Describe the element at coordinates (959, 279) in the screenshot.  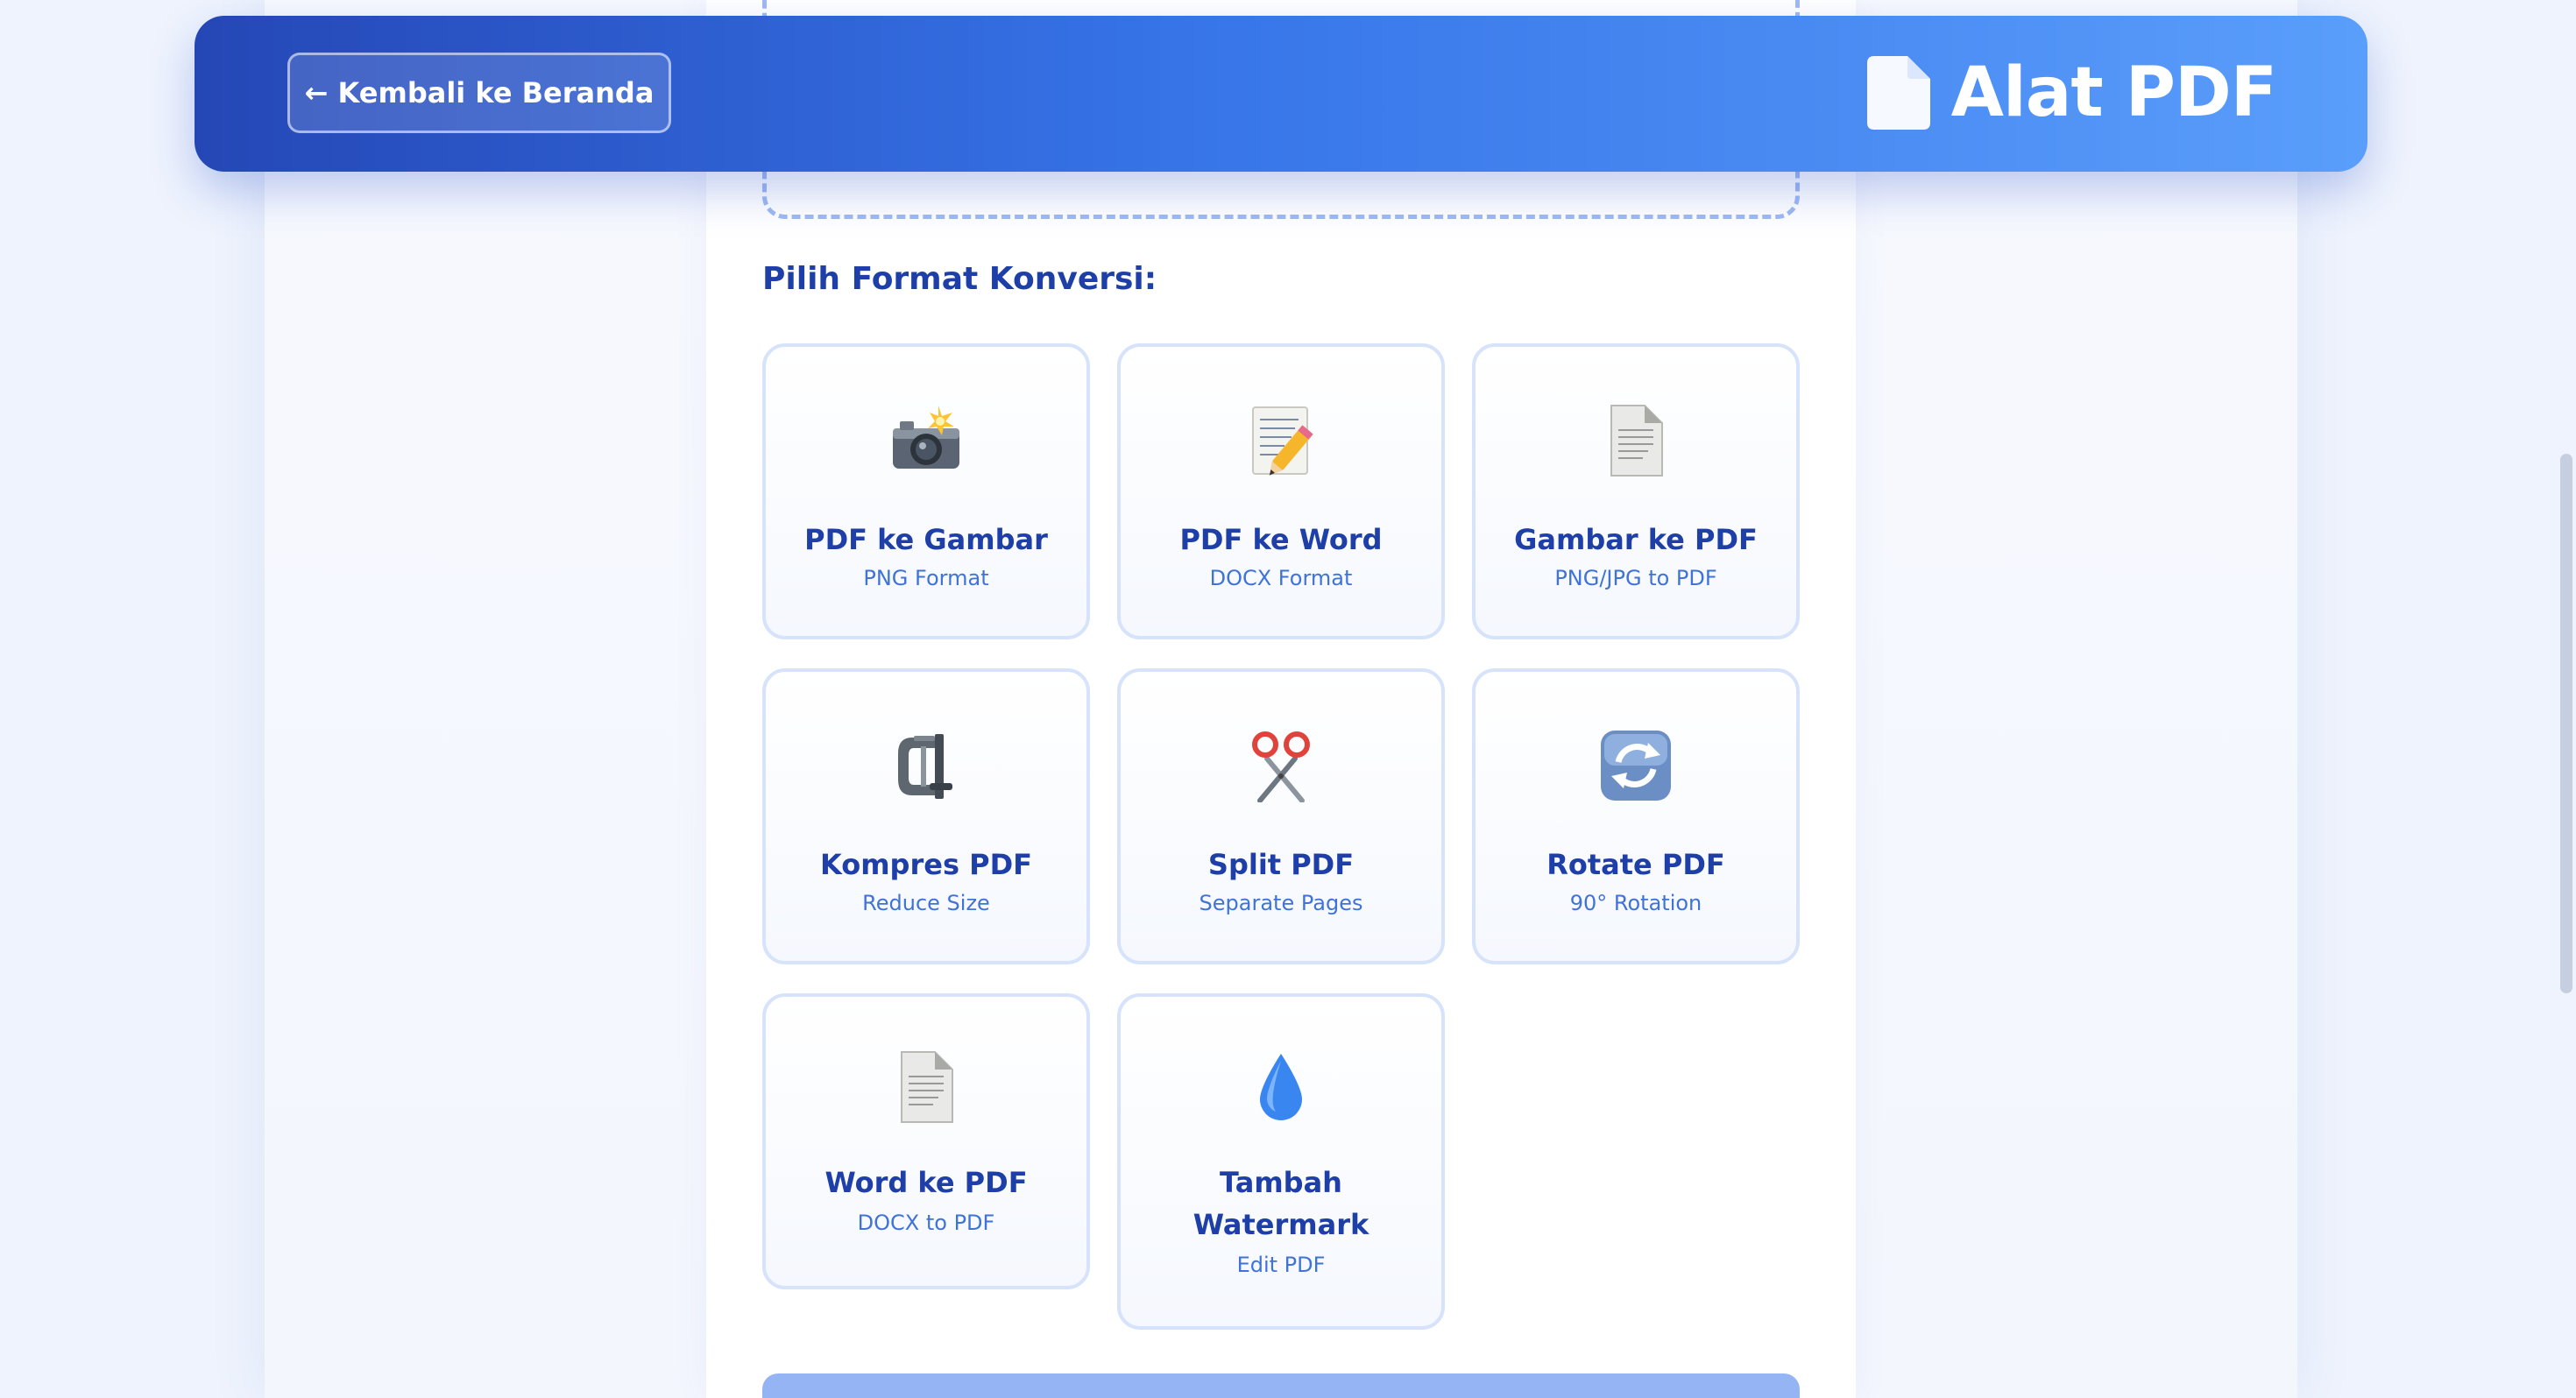
I see `section-title: Pilih Format Konversi:` at that location.